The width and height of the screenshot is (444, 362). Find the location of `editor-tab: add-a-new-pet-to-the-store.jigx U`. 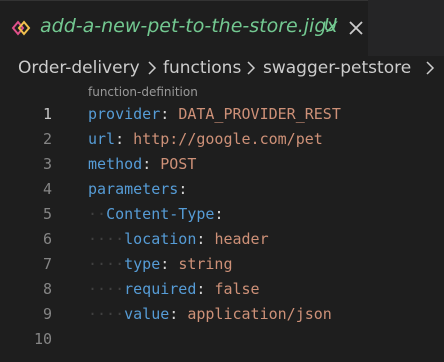

editor-tab: add-a-new-pet-to-the-store.jigx U is located at coordinates (184, 28).